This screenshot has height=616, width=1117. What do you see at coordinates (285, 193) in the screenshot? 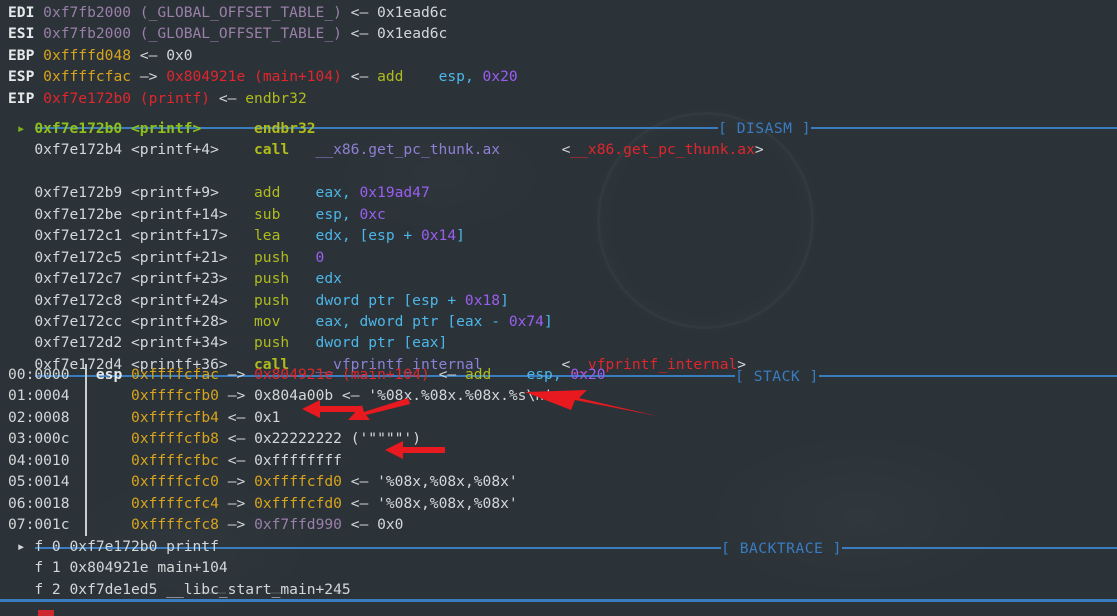
I see `disasm-mnemonic: add` at bounding box center [285, 193].